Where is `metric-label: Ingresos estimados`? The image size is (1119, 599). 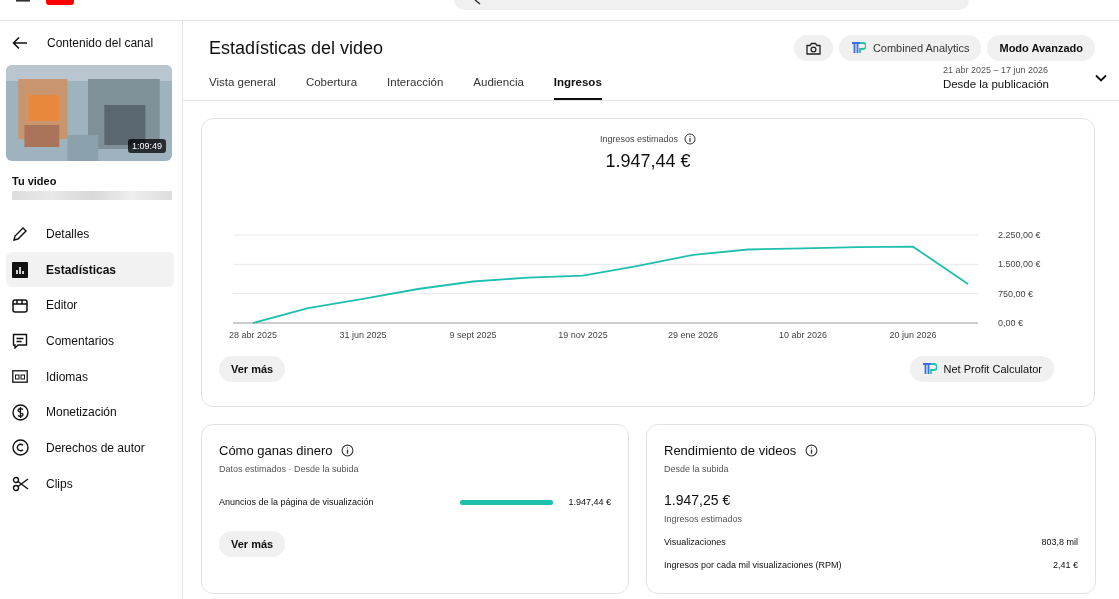 metric-label: Ingresos estimados is located at coordinates (638, 139).